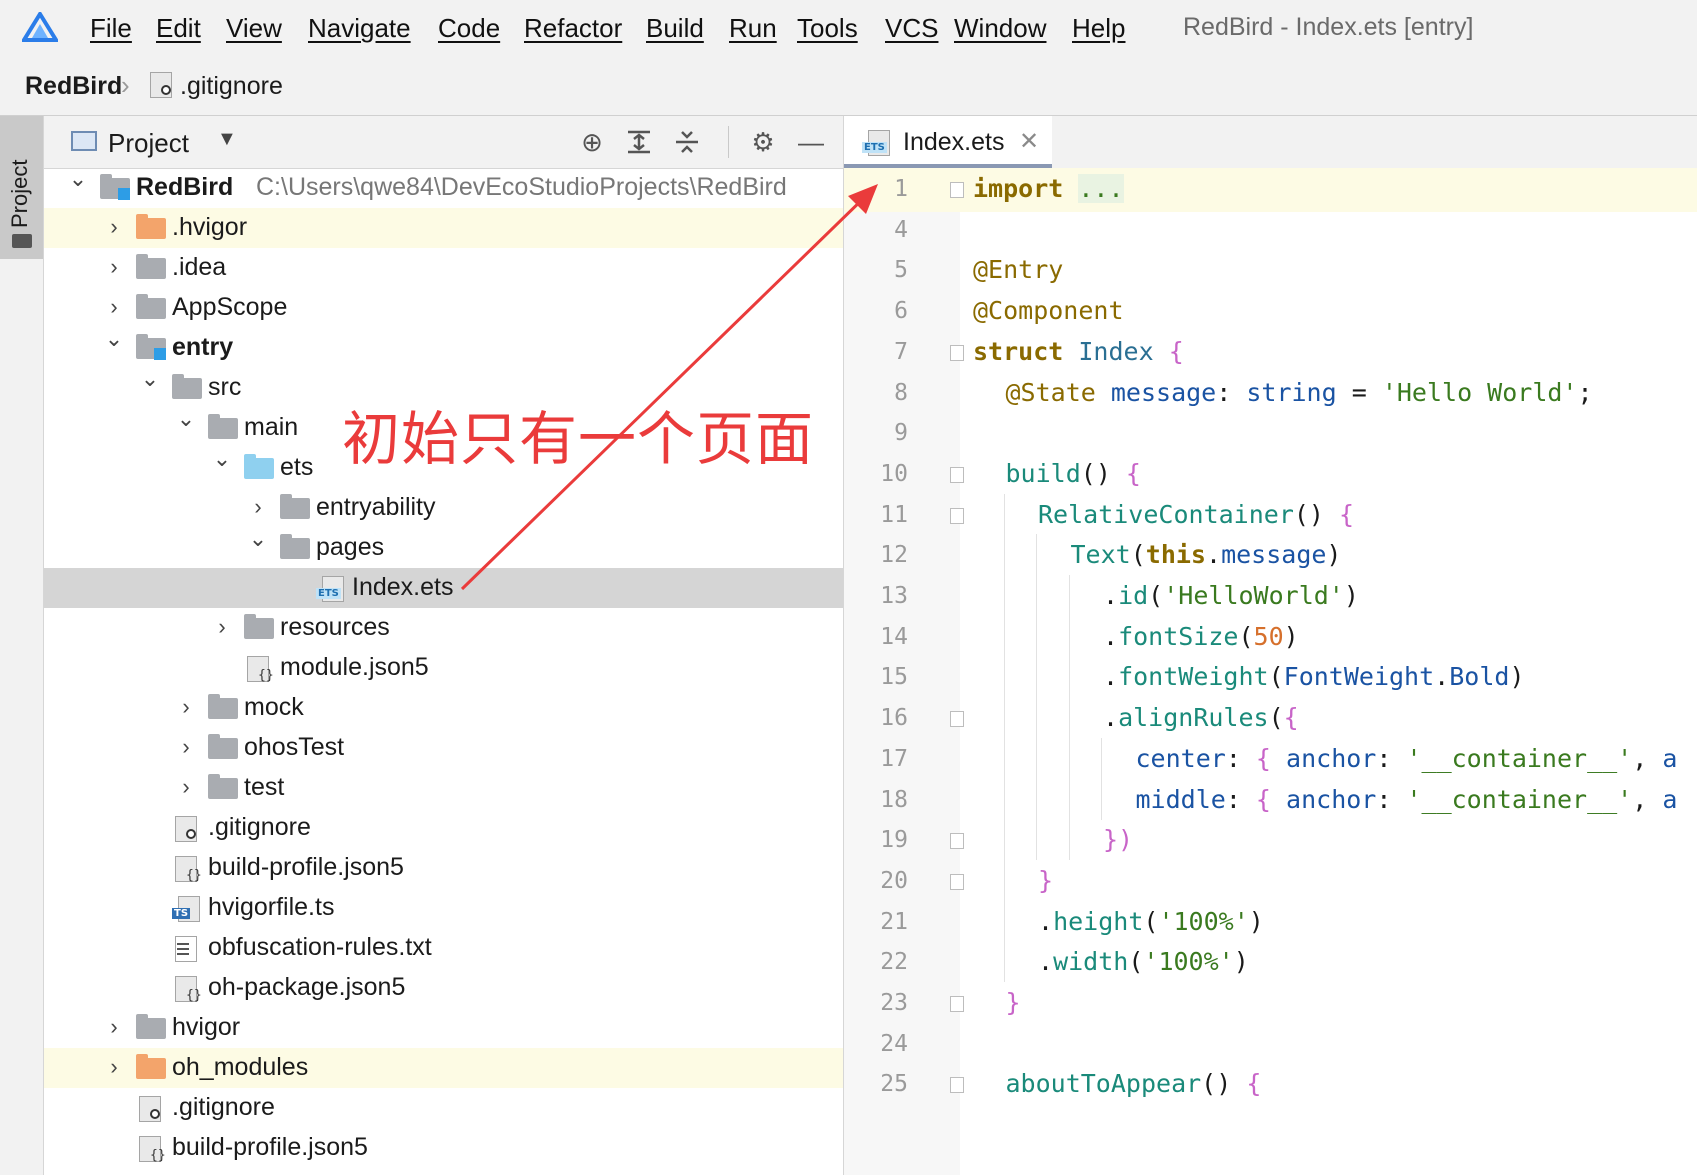  Describe the element at coordinates (592, 142) in the screenshot. I see `locate-icon: ⊕` at that location.